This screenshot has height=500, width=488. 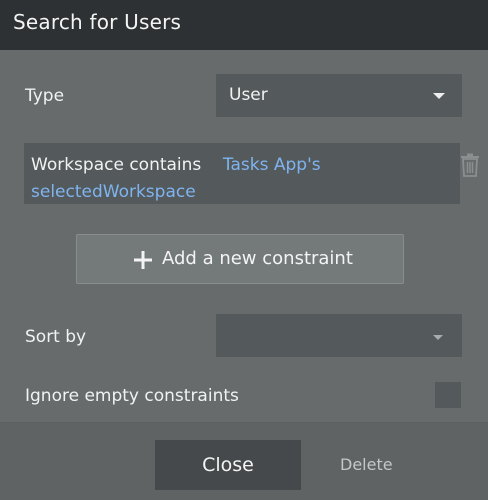 I want to click on constraint-dynamic-value: selectedWorkspace, so click(x=113, y=192).